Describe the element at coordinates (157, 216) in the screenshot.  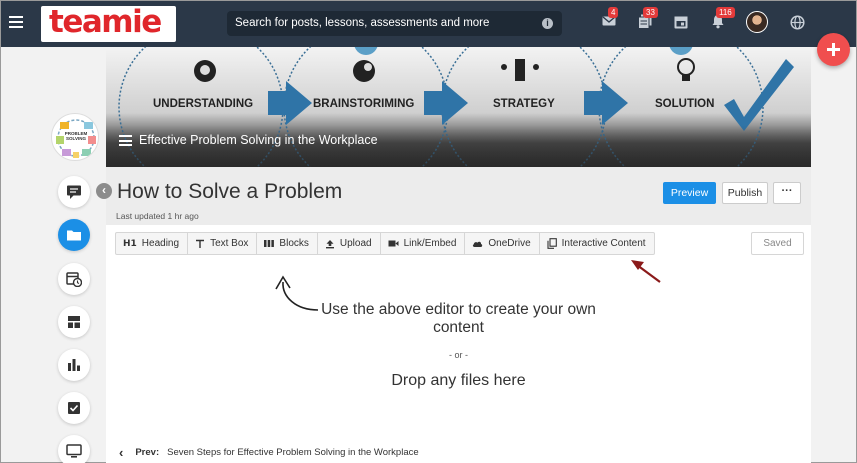
I see `last-updated: Last updated 1 hr ago` at that location.